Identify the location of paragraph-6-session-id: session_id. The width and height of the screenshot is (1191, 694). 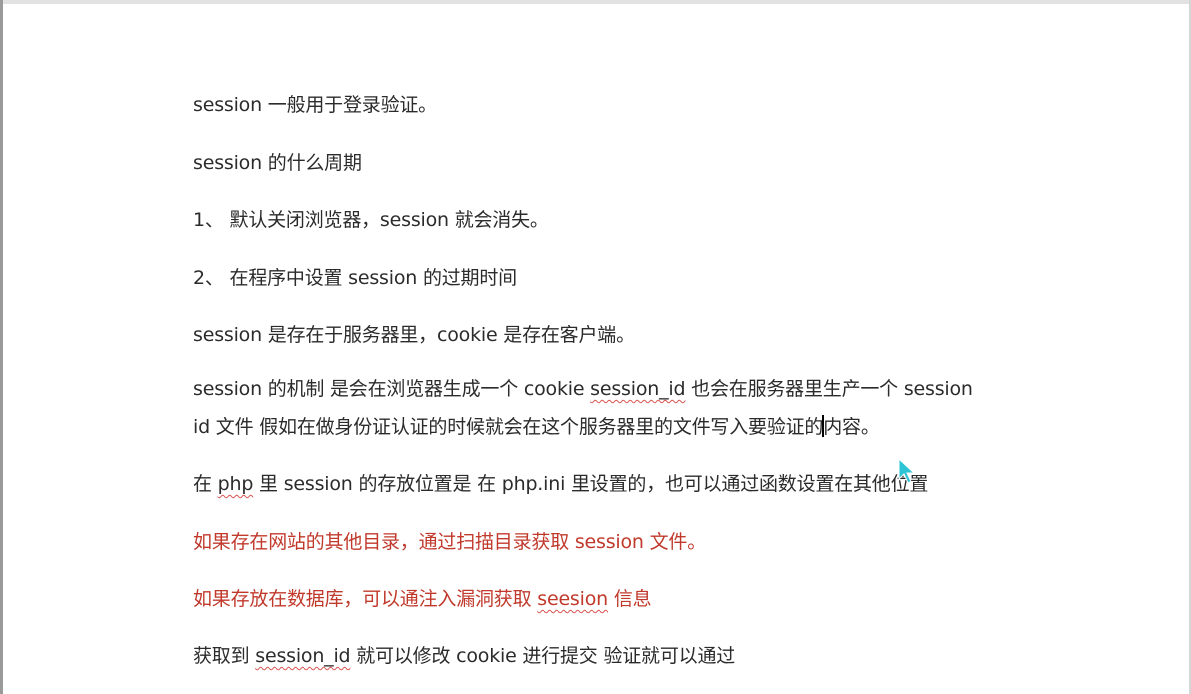
(638, 389).